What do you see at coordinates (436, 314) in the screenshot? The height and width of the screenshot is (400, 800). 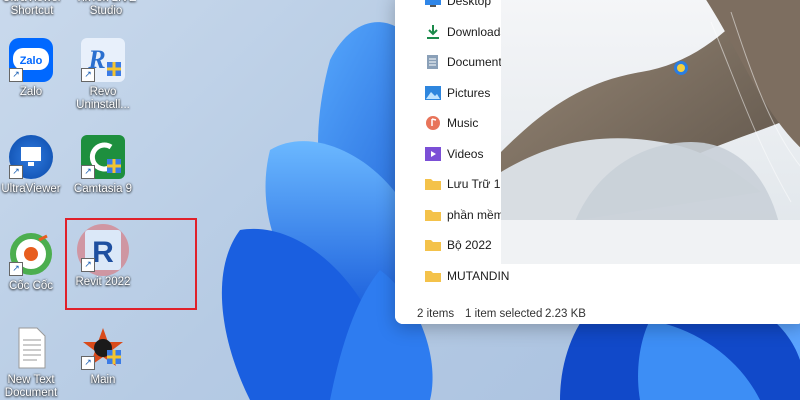 I see `item-count-text: 2 items` at bounding box center [436, 314].